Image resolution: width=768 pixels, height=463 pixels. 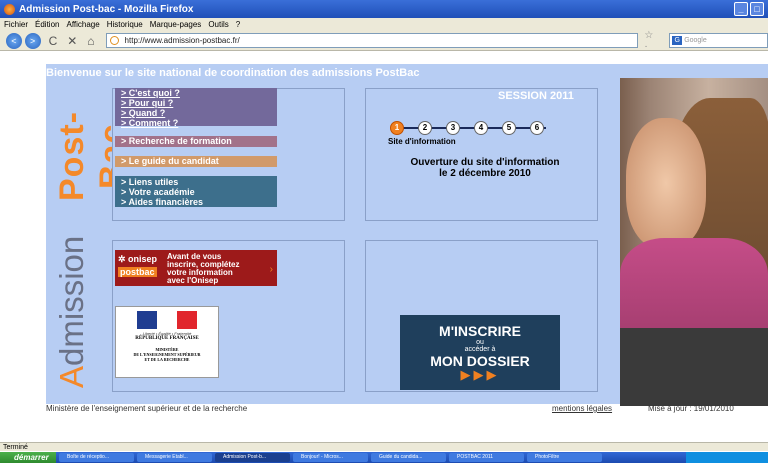 I want to click on inscription-button: M'INSCRIRE ou accéder à MON DOSSIER ▶▶▶, so click(x=480, y=352).